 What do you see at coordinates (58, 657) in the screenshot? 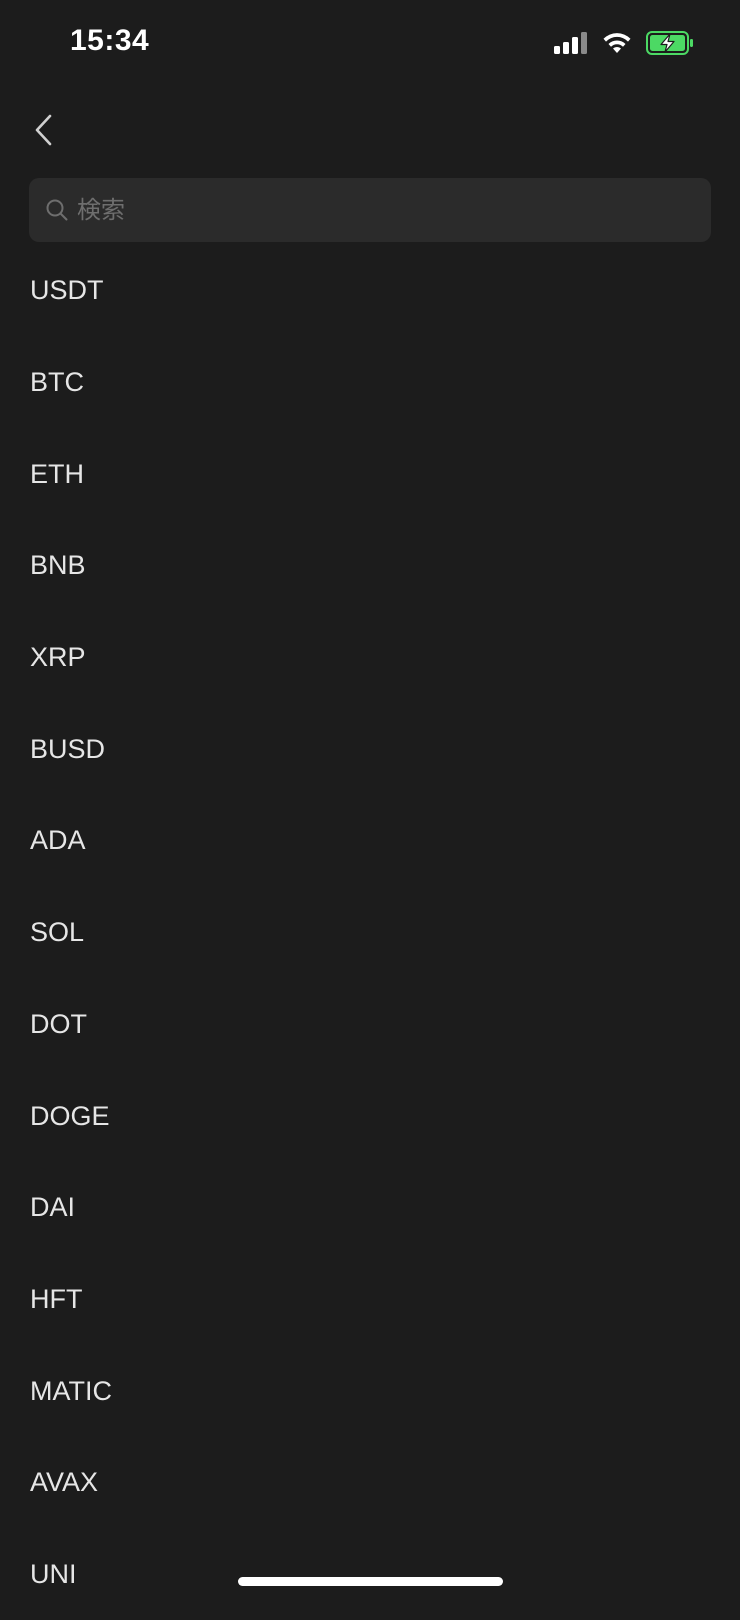
I see `coin-label: XRP` at bounding box center [58, 657].